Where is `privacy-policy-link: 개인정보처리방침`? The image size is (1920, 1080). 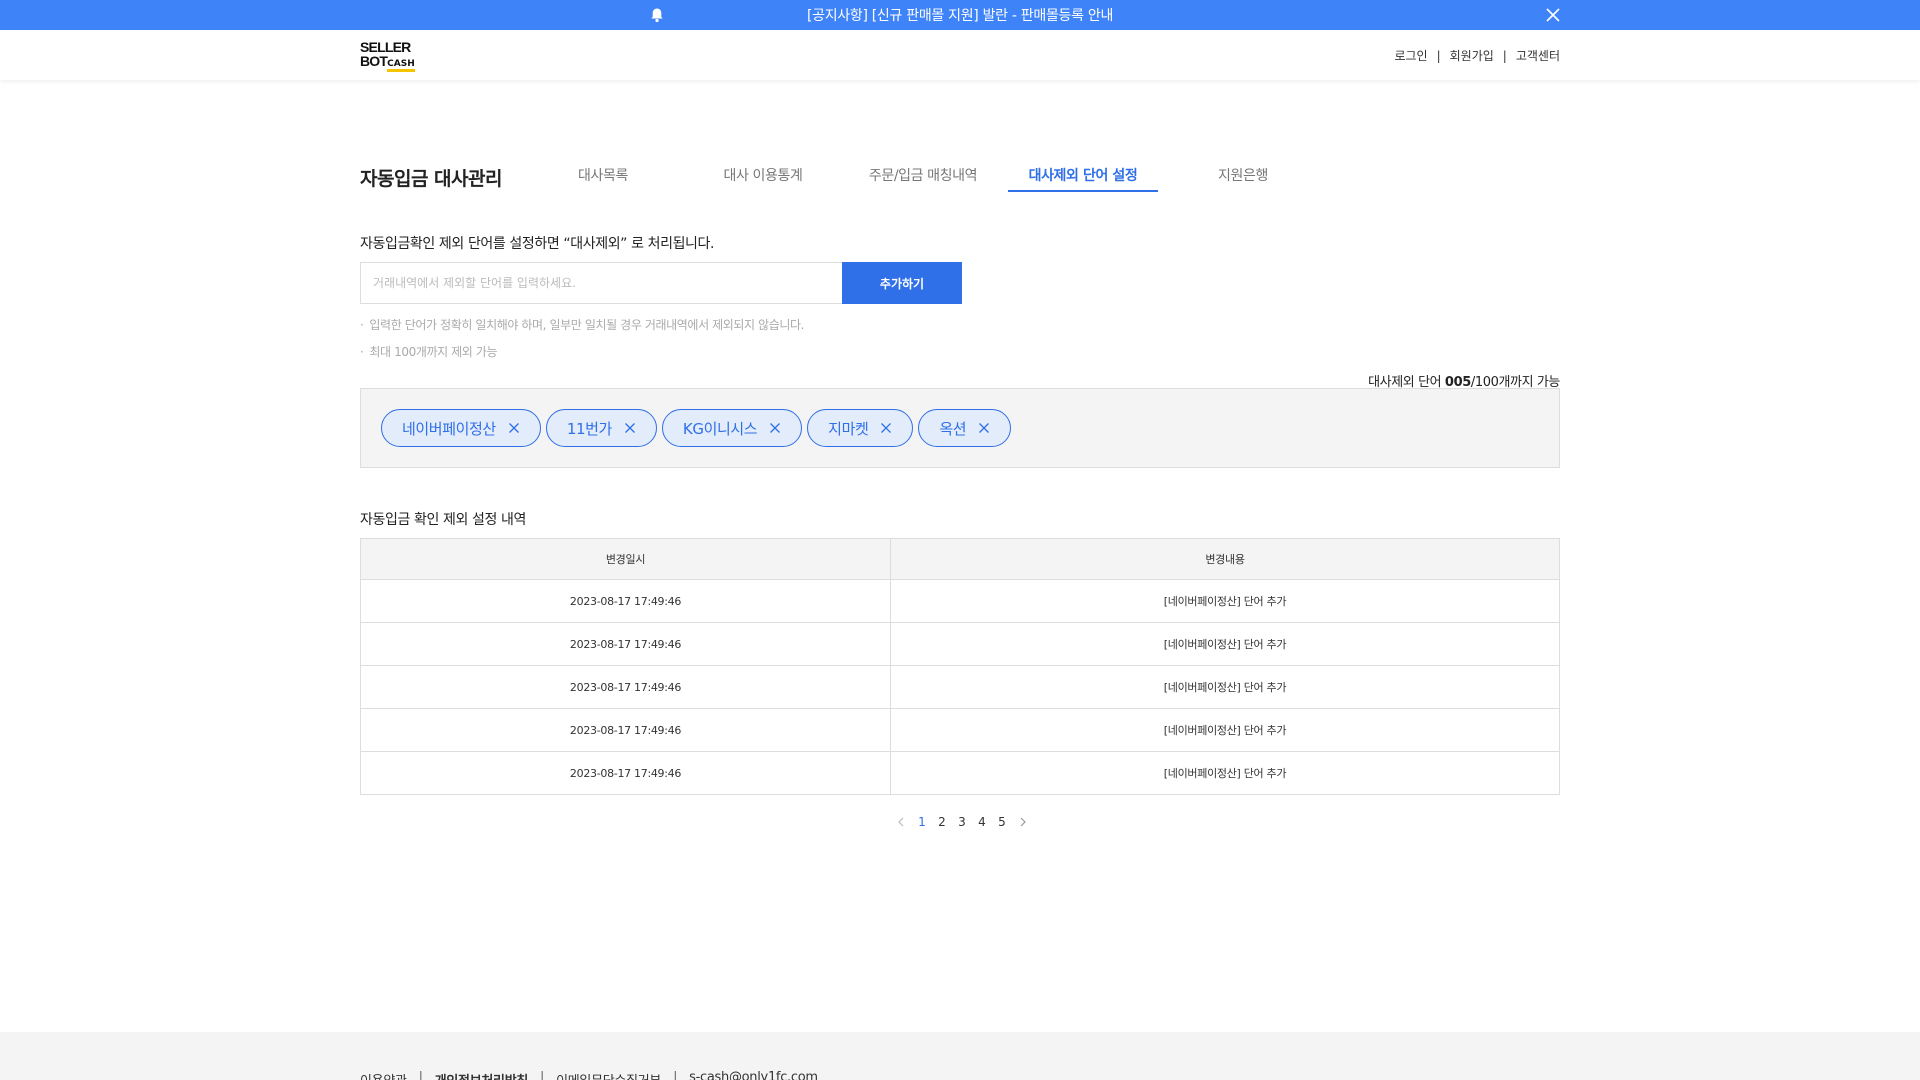 privacy-policy-link: 개인정보처리방침 is located at coordinates (482, 1075).